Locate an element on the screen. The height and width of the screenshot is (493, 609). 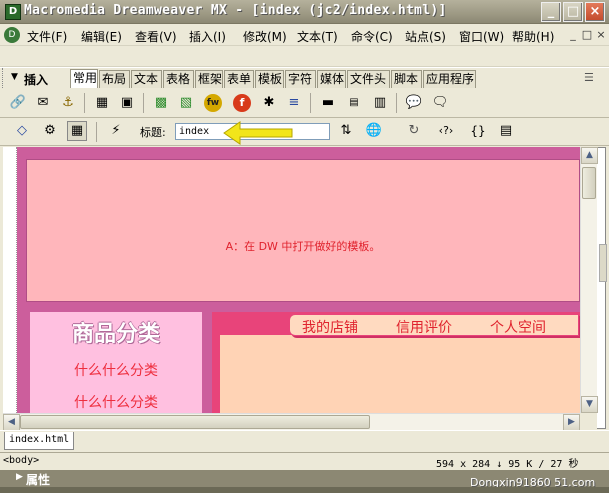
insert-panel-label: 插入 is located at coordinates (36, 80).